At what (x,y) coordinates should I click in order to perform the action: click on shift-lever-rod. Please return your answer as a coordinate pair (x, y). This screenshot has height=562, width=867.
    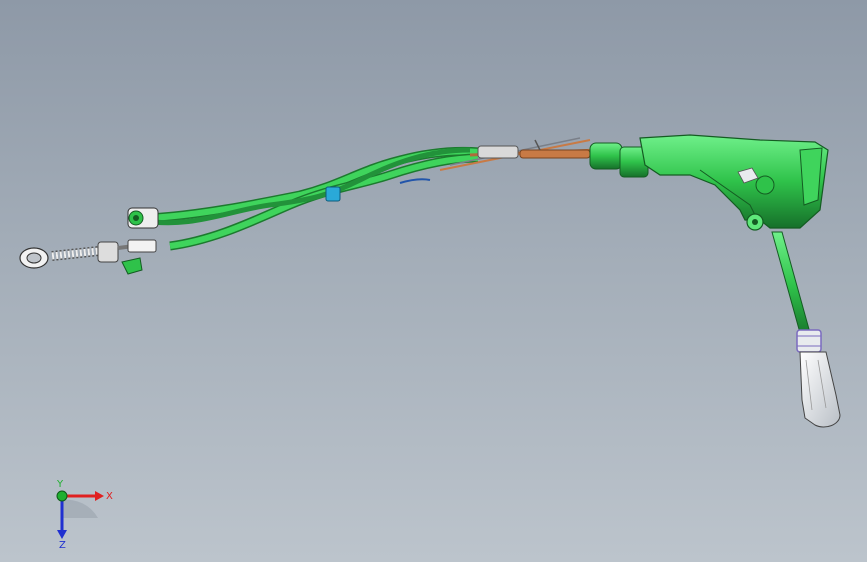
    Looking at the image, I should click on (792, 286).